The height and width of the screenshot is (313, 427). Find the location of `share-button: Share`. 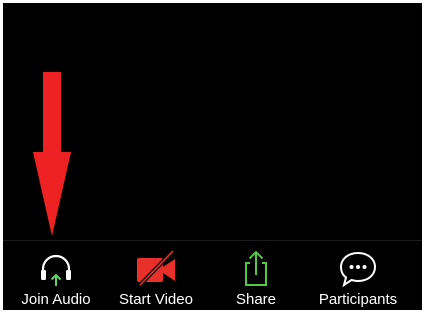

share-button: Share is located at coordinates (256, 276).